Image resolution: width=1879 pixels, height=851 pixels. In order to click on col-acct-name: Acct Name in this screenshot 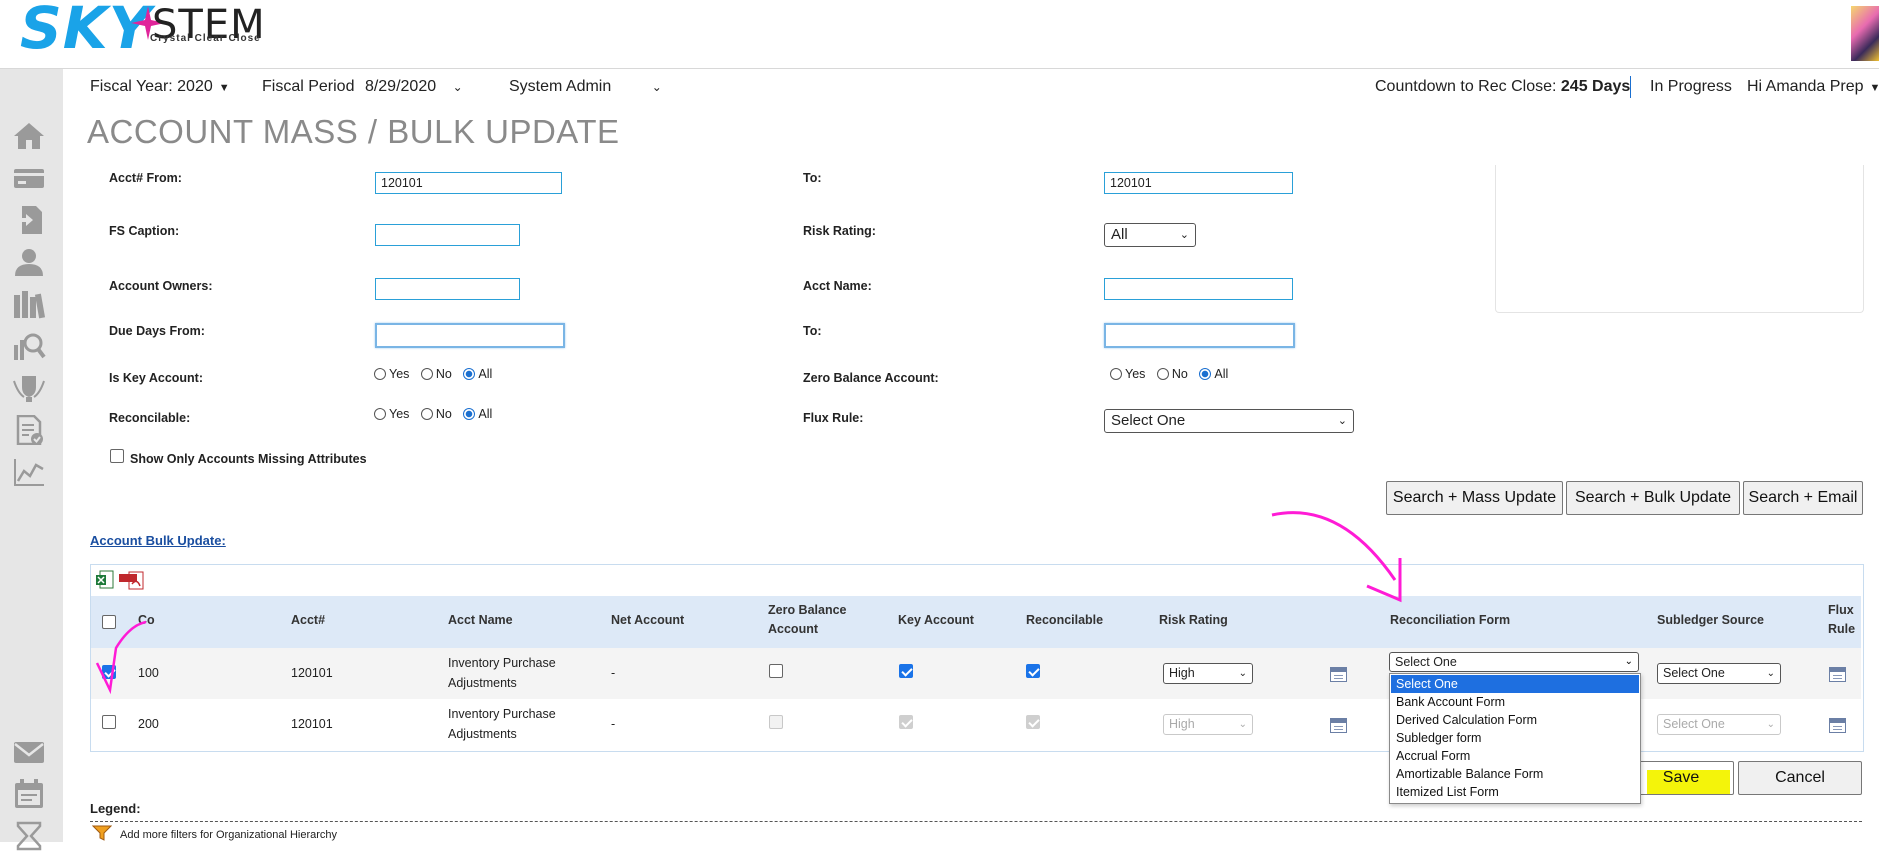, I will do `click(480, 620)`.